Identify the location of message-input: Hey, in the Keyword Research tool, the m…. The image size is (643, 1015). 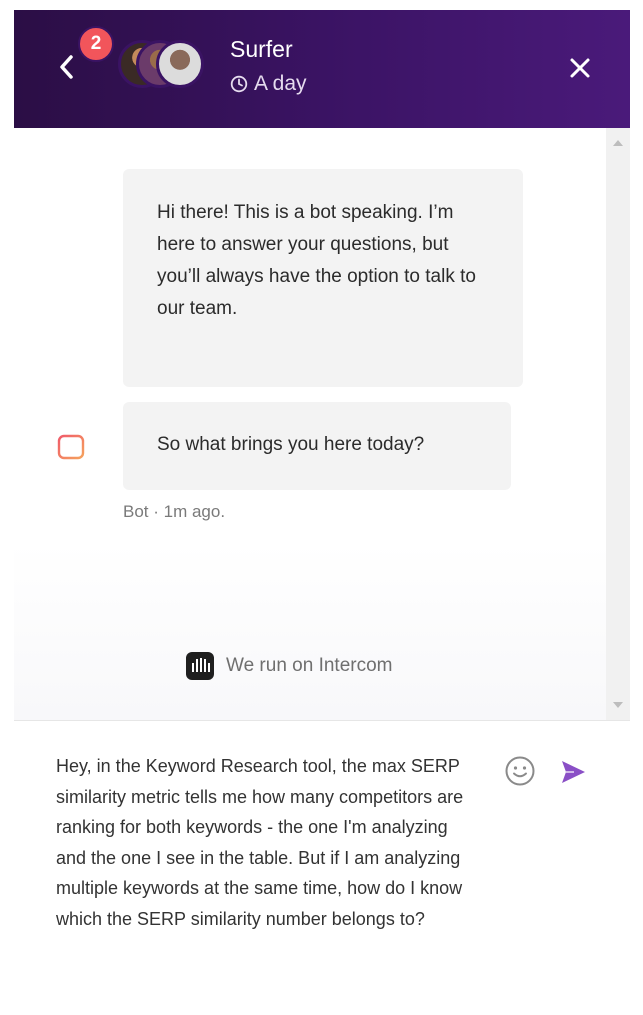
(262, 842).